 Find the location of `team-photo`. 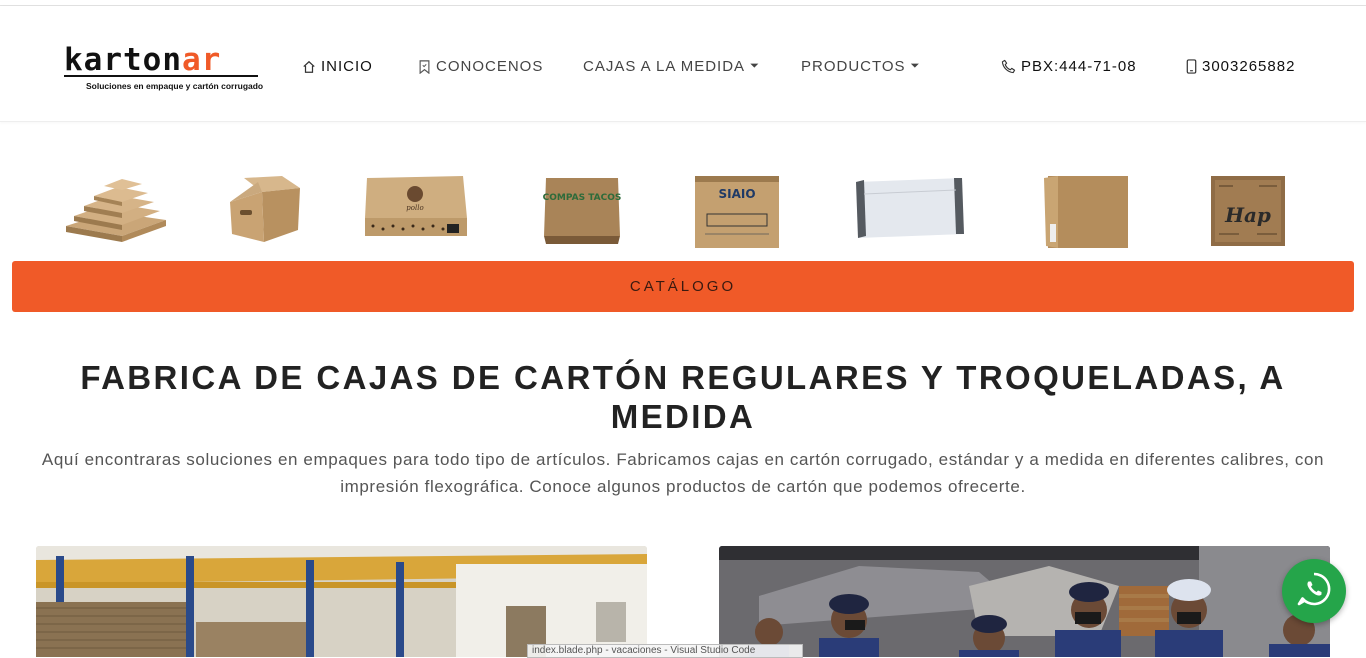

team-photo is located at coordinates (1024, 601).